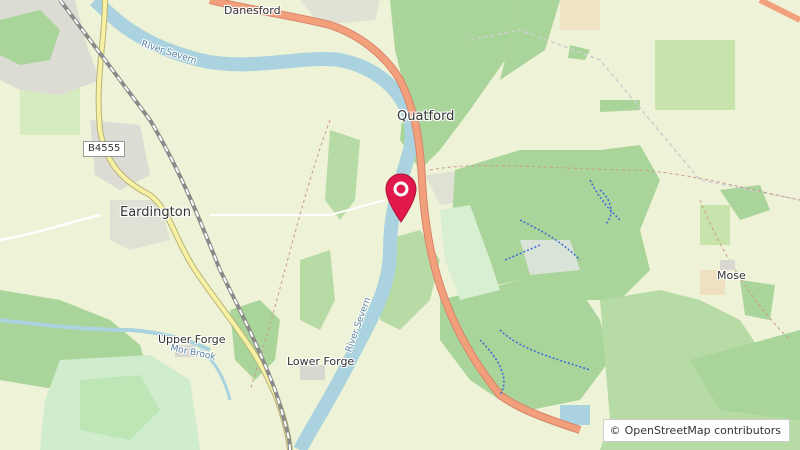 The height and width of the screenshot is (450, 800). What do you see at coordinates (703, 430) in the screenshot?
I see `attribution-link: OpenStreetMap contributors` at bounding box center [703, 430].